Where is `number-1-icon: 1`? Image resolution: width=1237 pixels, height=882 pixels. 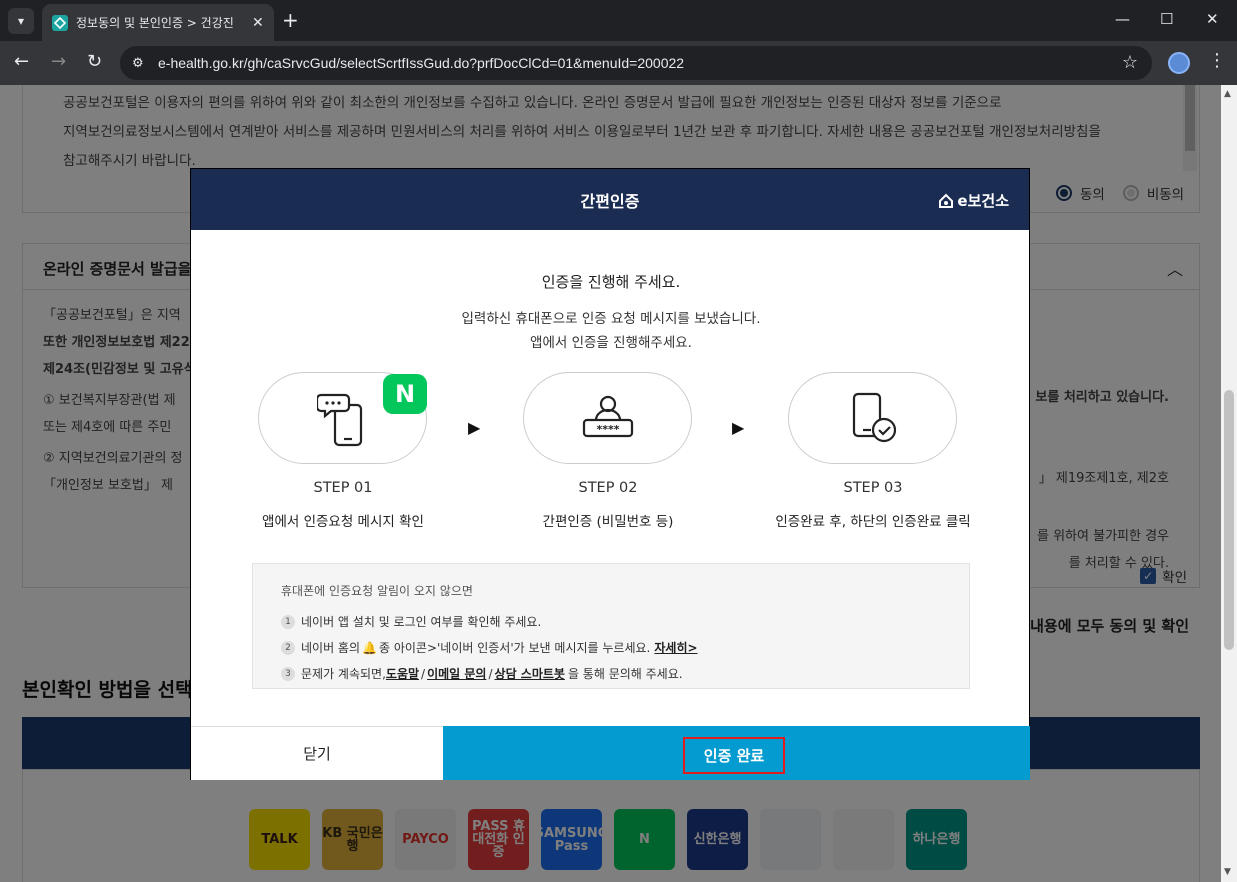
number-1-icon: 1 is located at coordinates (288, 621).